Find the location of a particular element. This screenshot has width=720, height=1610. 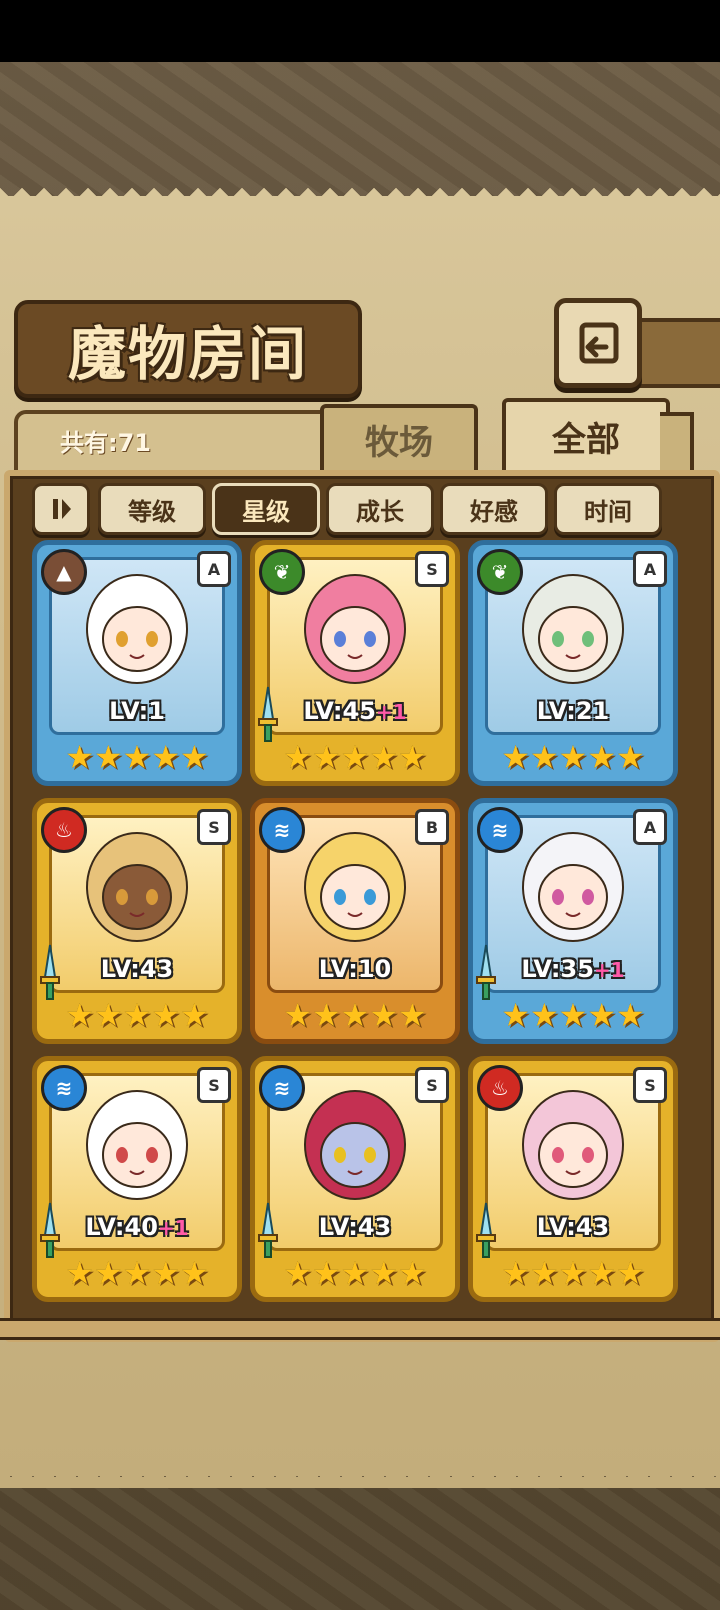

level-value: LV:45 is located at coordinates (339, 711).